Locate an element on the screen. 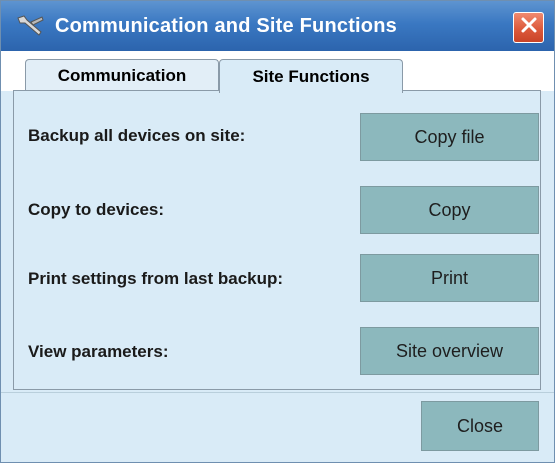 Image resolution: width=555 pixels, height=463 pixels. button-label: Print is located at coordinates (449, 277).